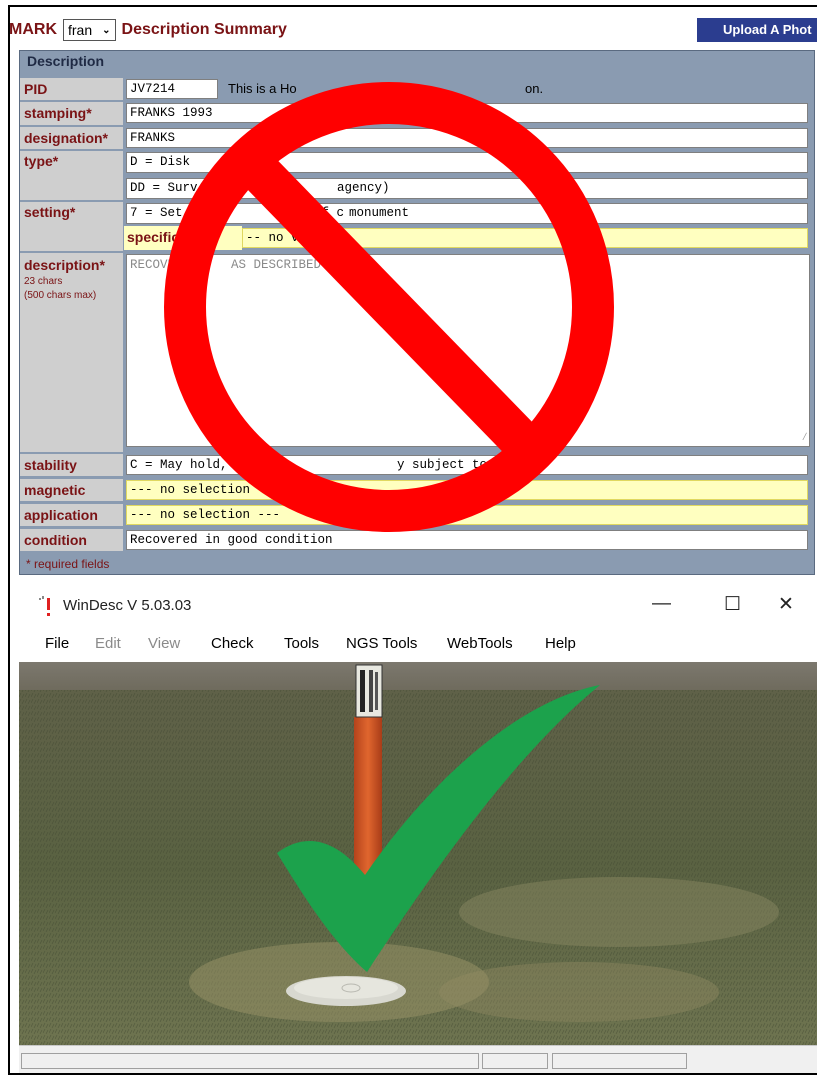 Image resolution: width=817 pixels, height=1082 pixels. Describe the element at coordinates (71, 540) in the screenshot. I see `condition-label: condition` at that location.